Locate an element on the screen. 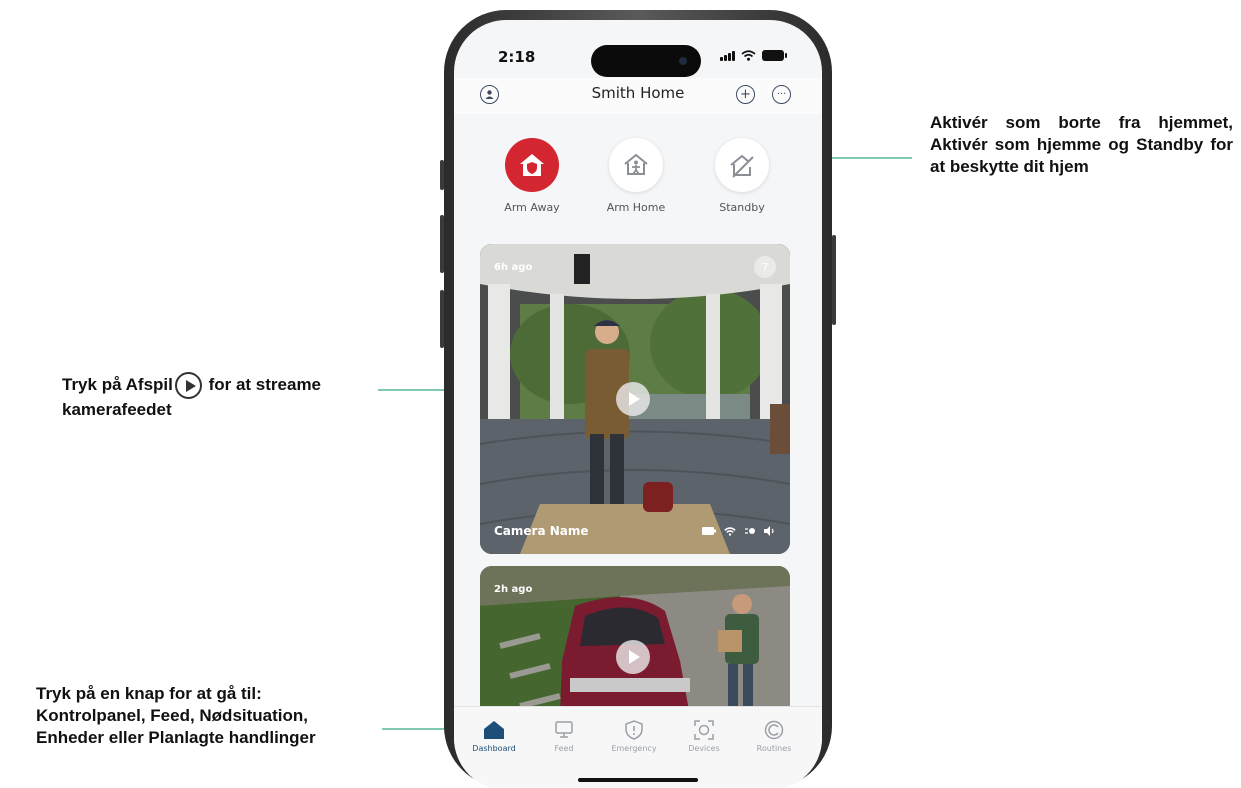 The width and height of the screenshot is (1241, 788). app-bar: Smith Home + ··· is located at coordinates (638, 96).